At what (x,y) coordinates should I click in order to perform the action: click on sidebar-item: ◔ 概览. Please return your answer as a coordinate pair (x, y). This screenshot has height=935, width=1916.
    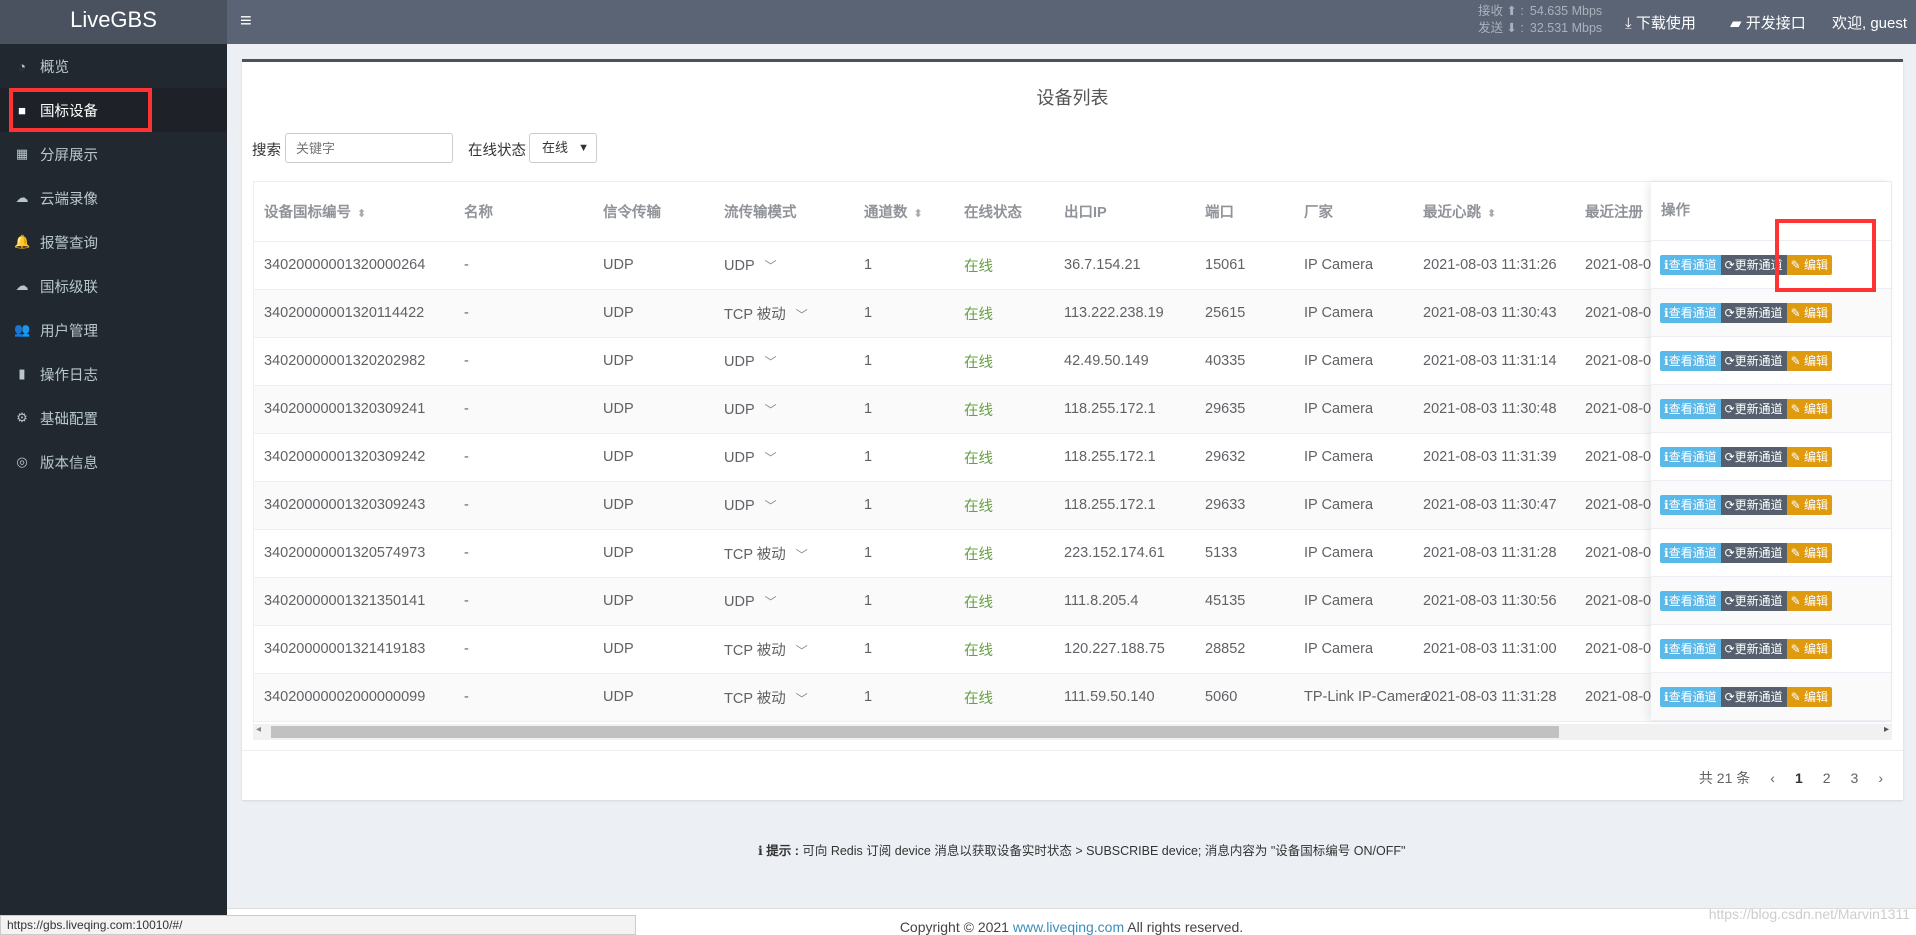
    Looking at the image, I should click on (113, 66).